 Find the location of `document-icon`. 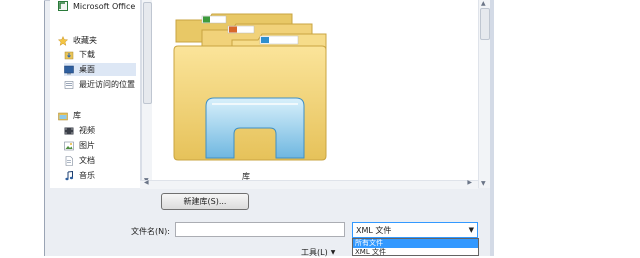

document-icon is located at coordinates (69, 160).